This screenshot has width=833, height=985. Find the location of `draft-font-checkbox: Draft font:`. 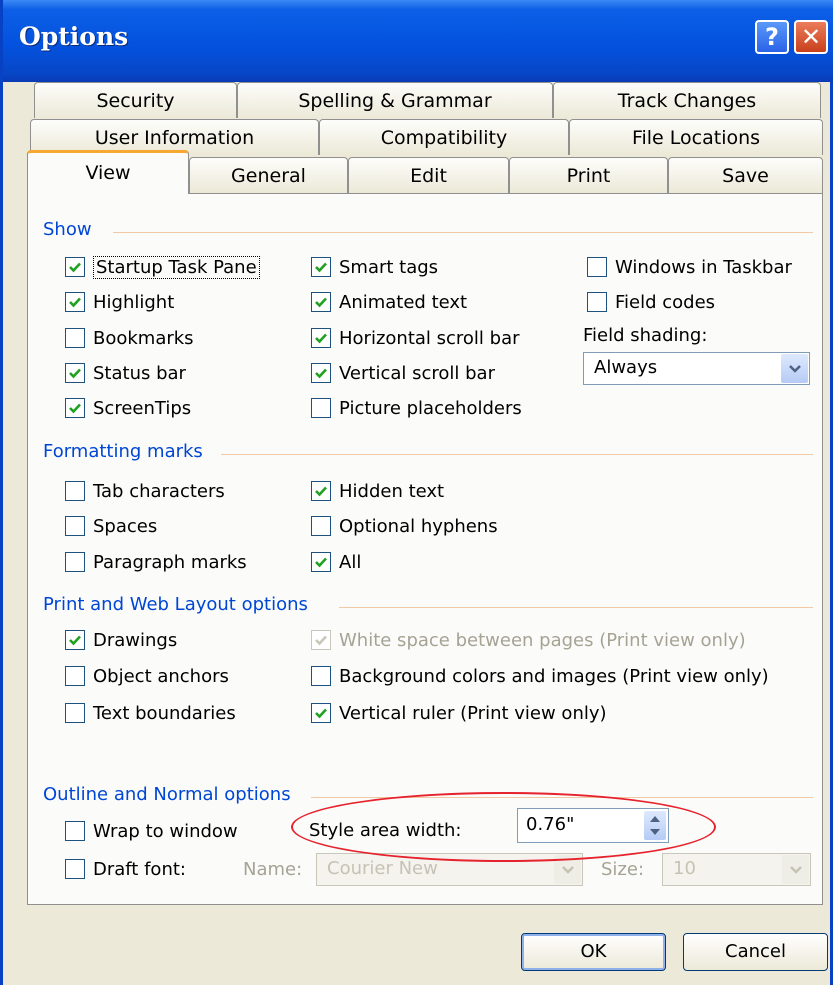

draft-font-checkbox: Draft font: is located at coordinates (125, 869).